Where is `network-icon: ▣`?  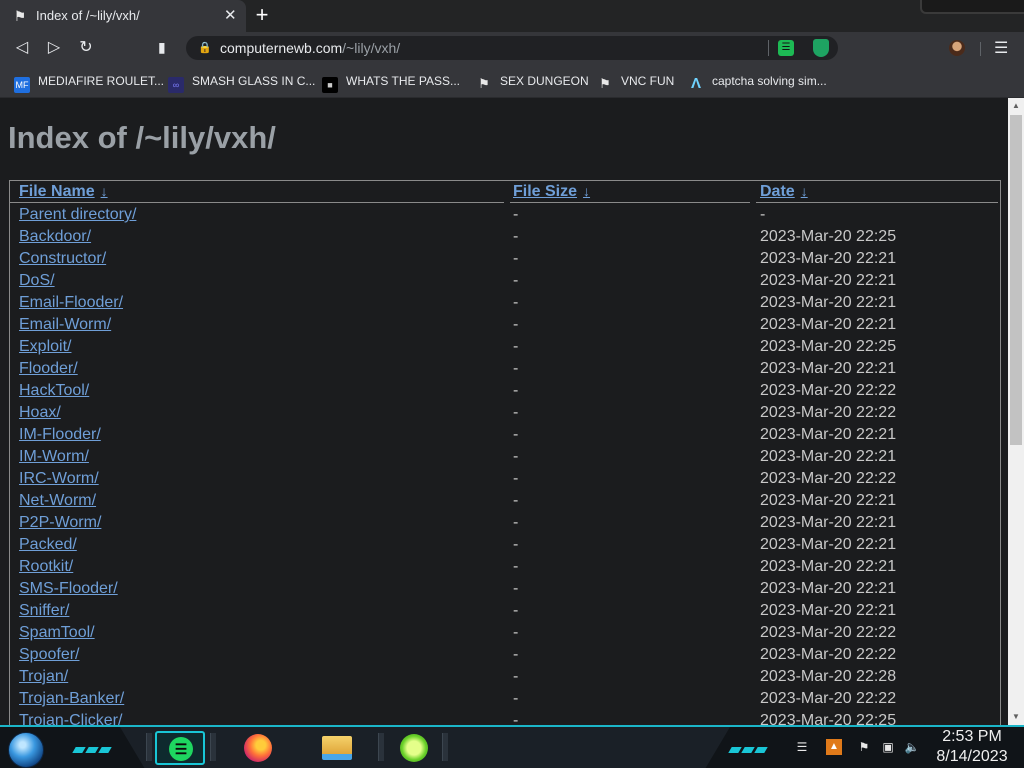
network-icon: ▣ is located at coordinates (888, 747).